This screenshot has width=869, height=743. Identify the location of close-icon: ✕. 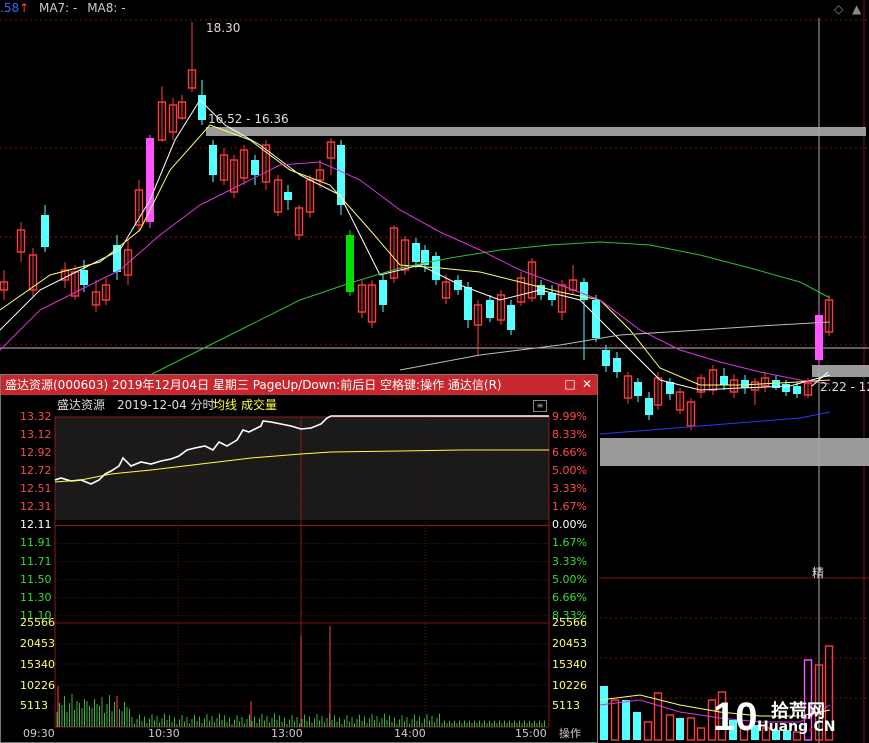
(587, 384).